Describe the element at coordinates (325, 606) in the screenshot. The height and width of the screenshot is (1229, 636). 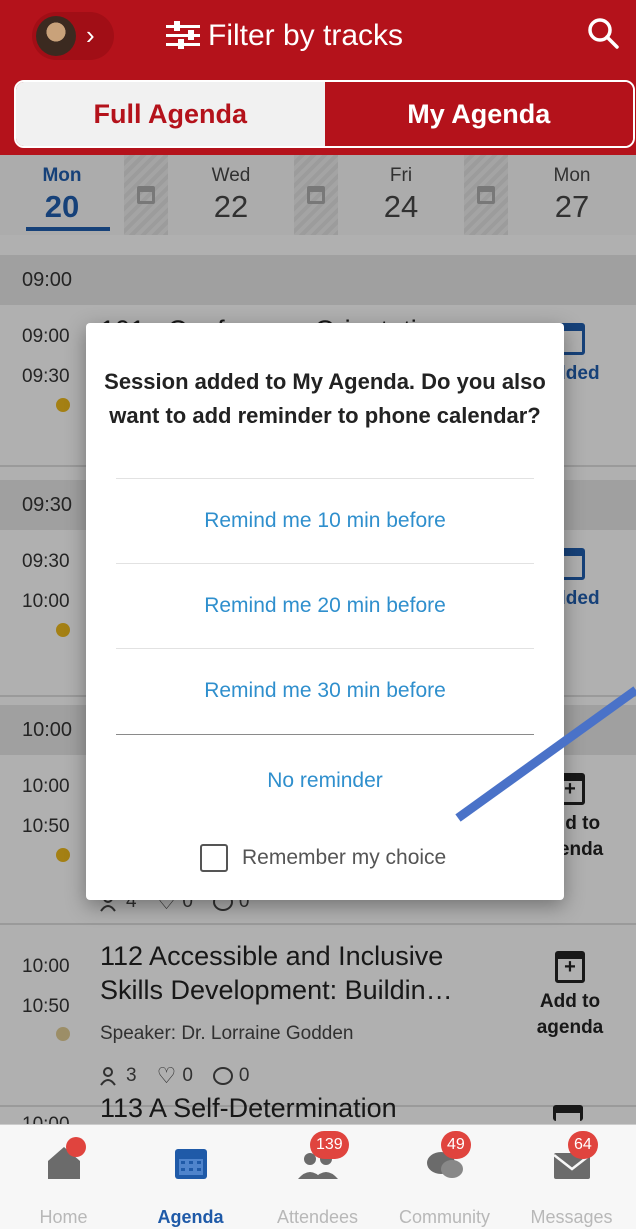
I see `remind-20-button: Remind me 20 min before` at that location.